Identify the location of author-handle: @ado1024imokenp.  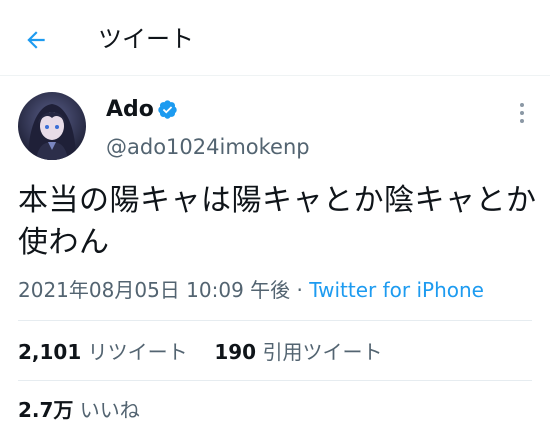
(208, 147).